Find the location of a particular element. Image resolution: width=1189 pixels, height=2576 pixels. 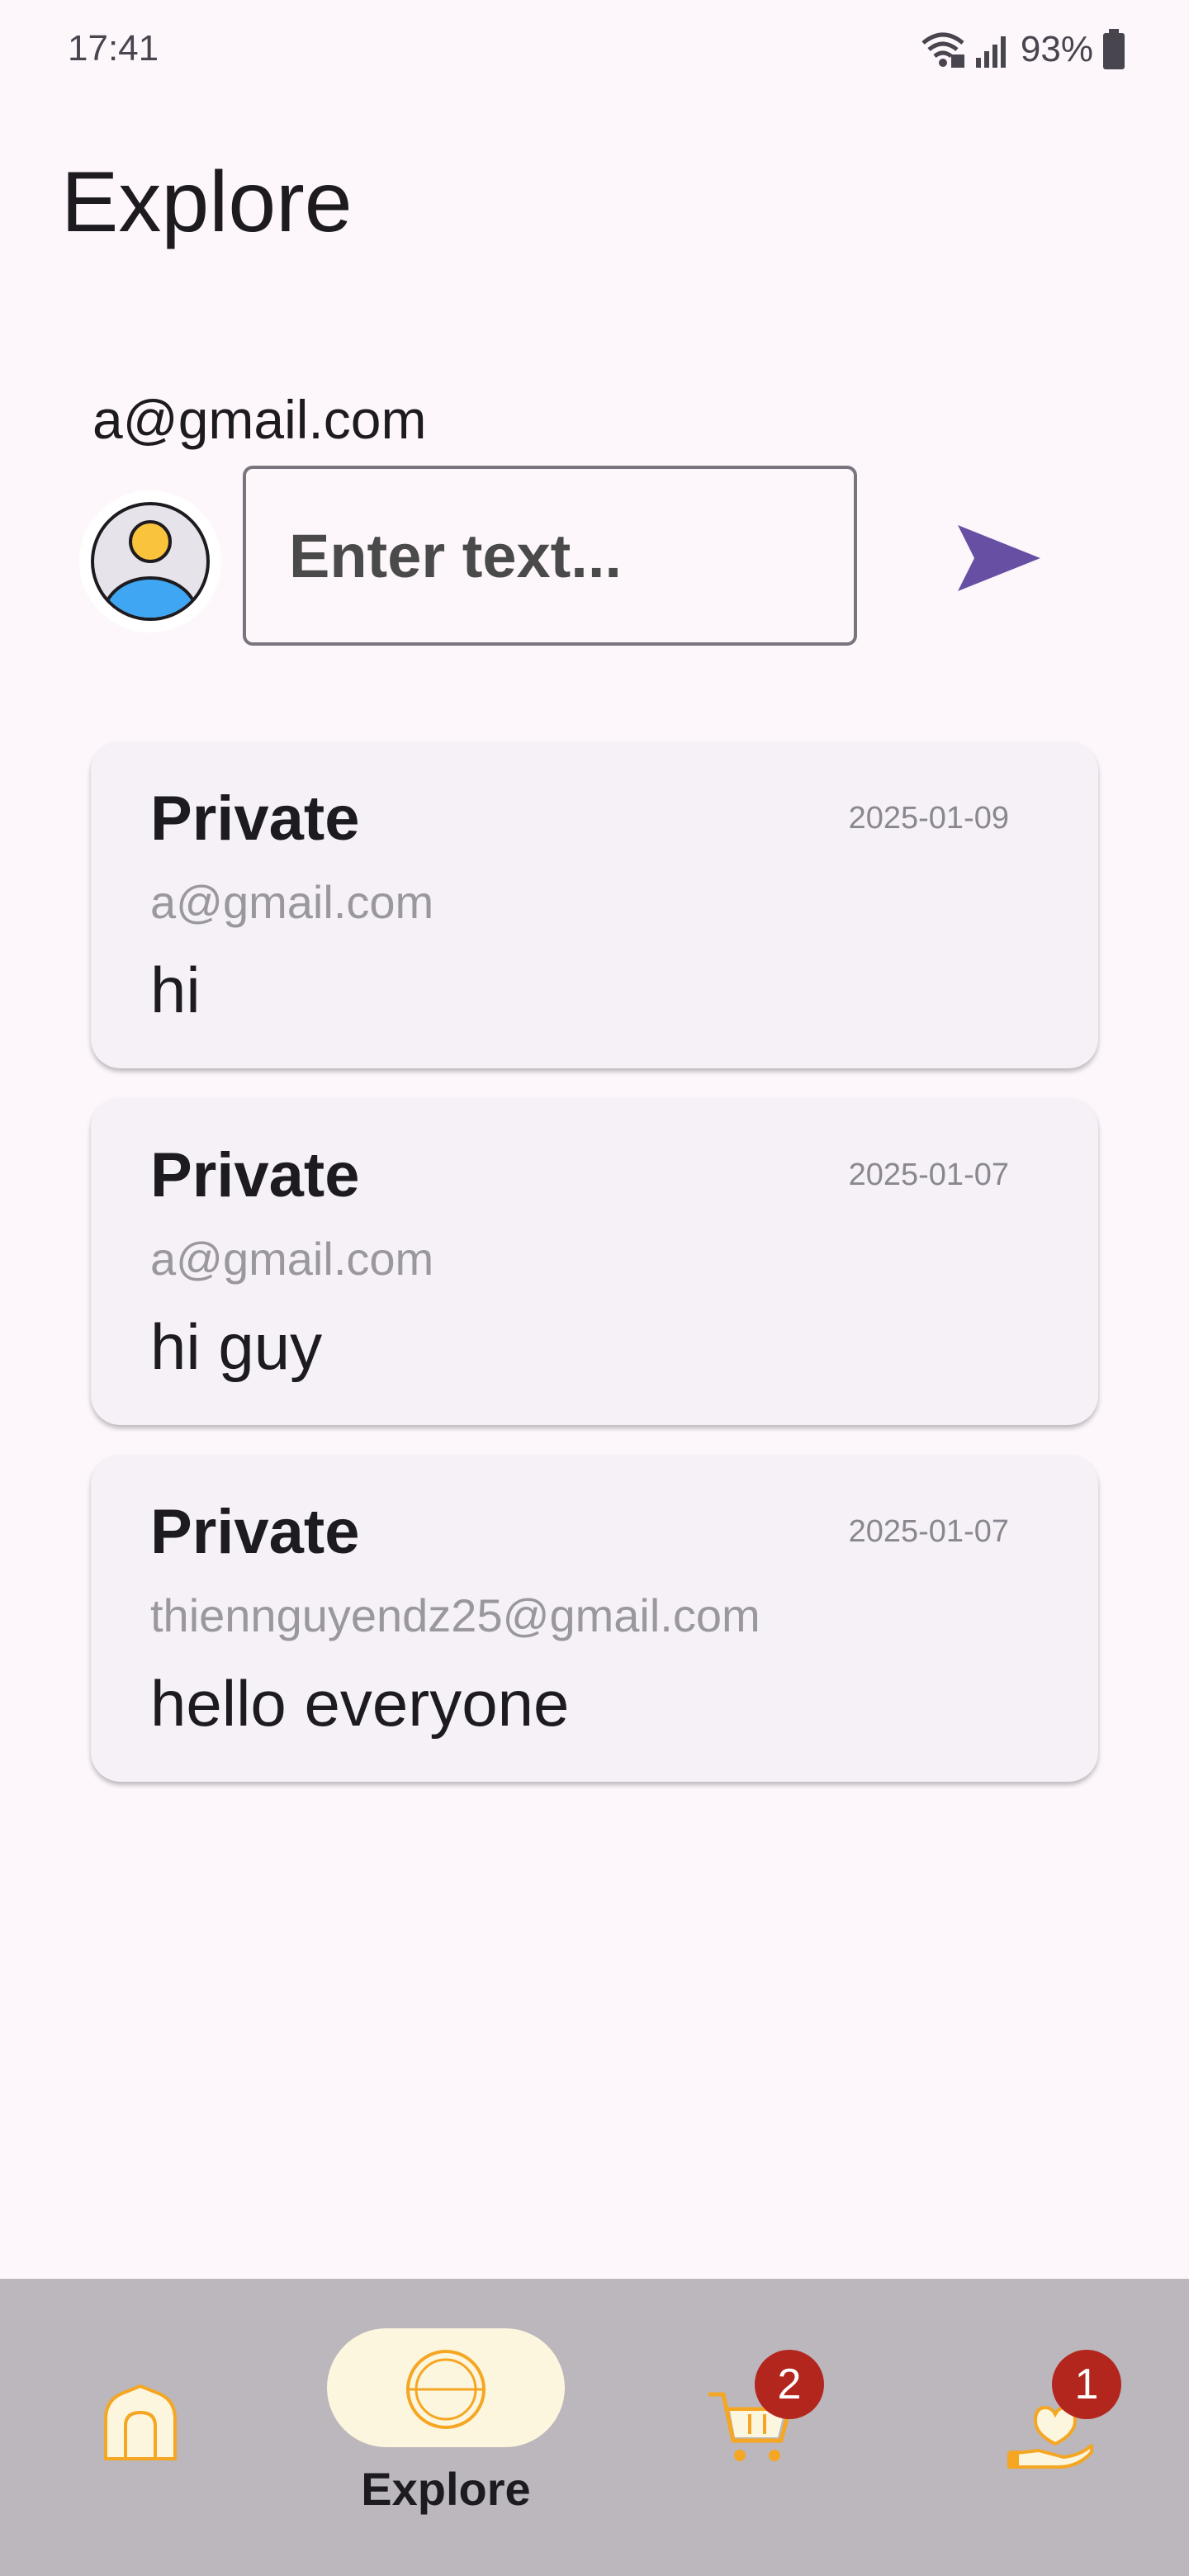

post-author: thiennguyendz25@gmail.com is located at coordinates (455, 1615).